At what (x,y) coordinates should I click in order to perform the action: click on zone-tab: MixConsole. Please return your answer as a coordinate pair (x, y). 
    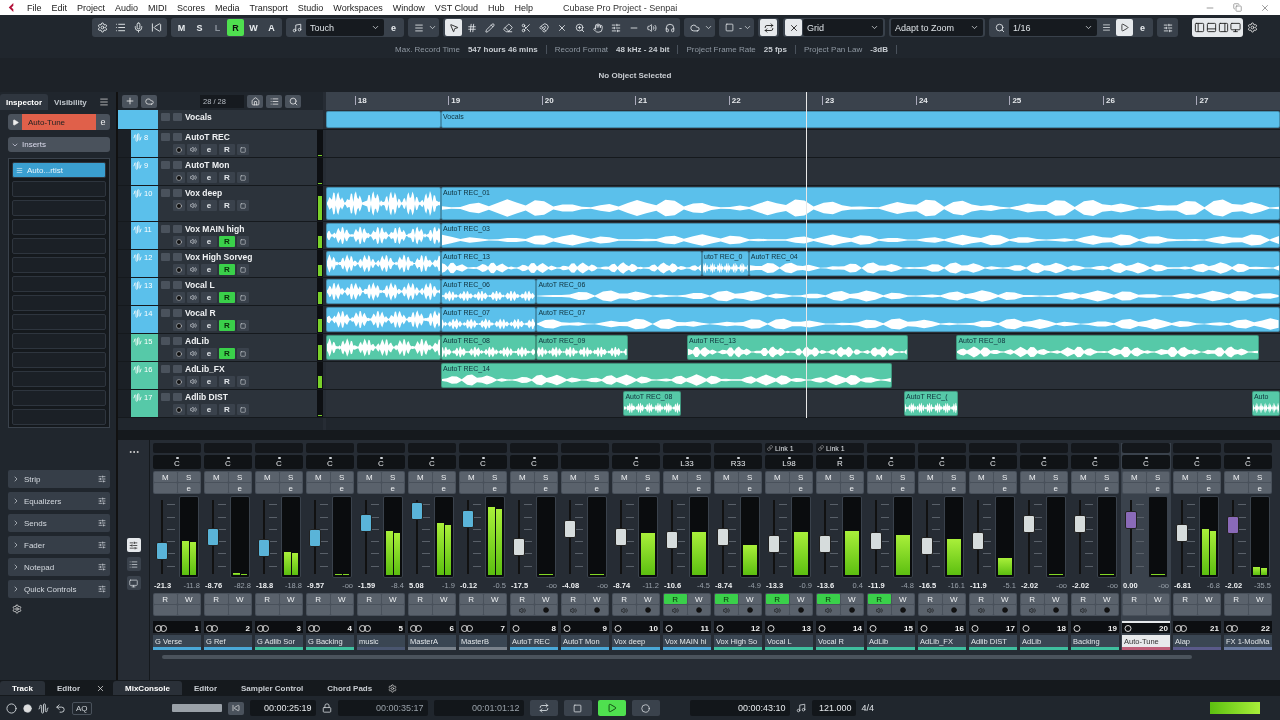
    Looking at the image, I should click on (147, 688).